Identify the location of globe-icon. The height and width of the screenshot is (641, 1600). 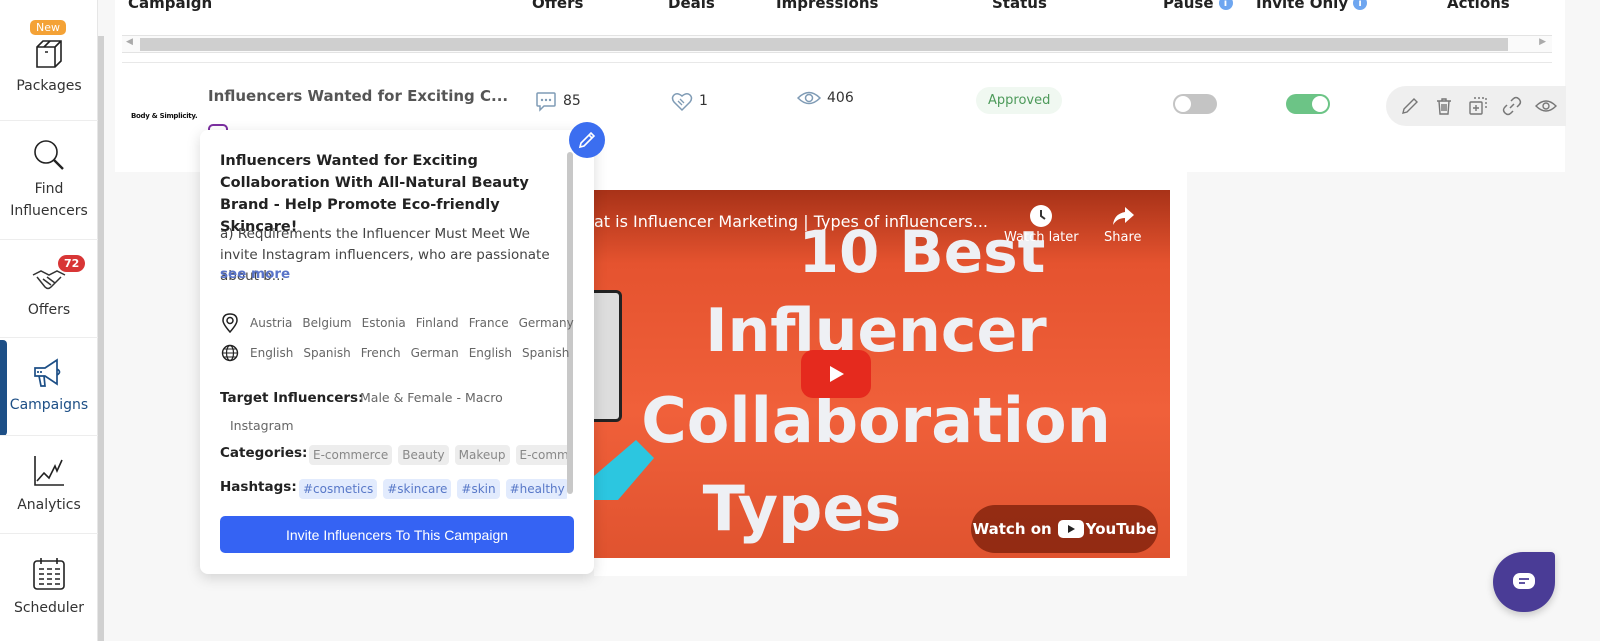
(230, 353).